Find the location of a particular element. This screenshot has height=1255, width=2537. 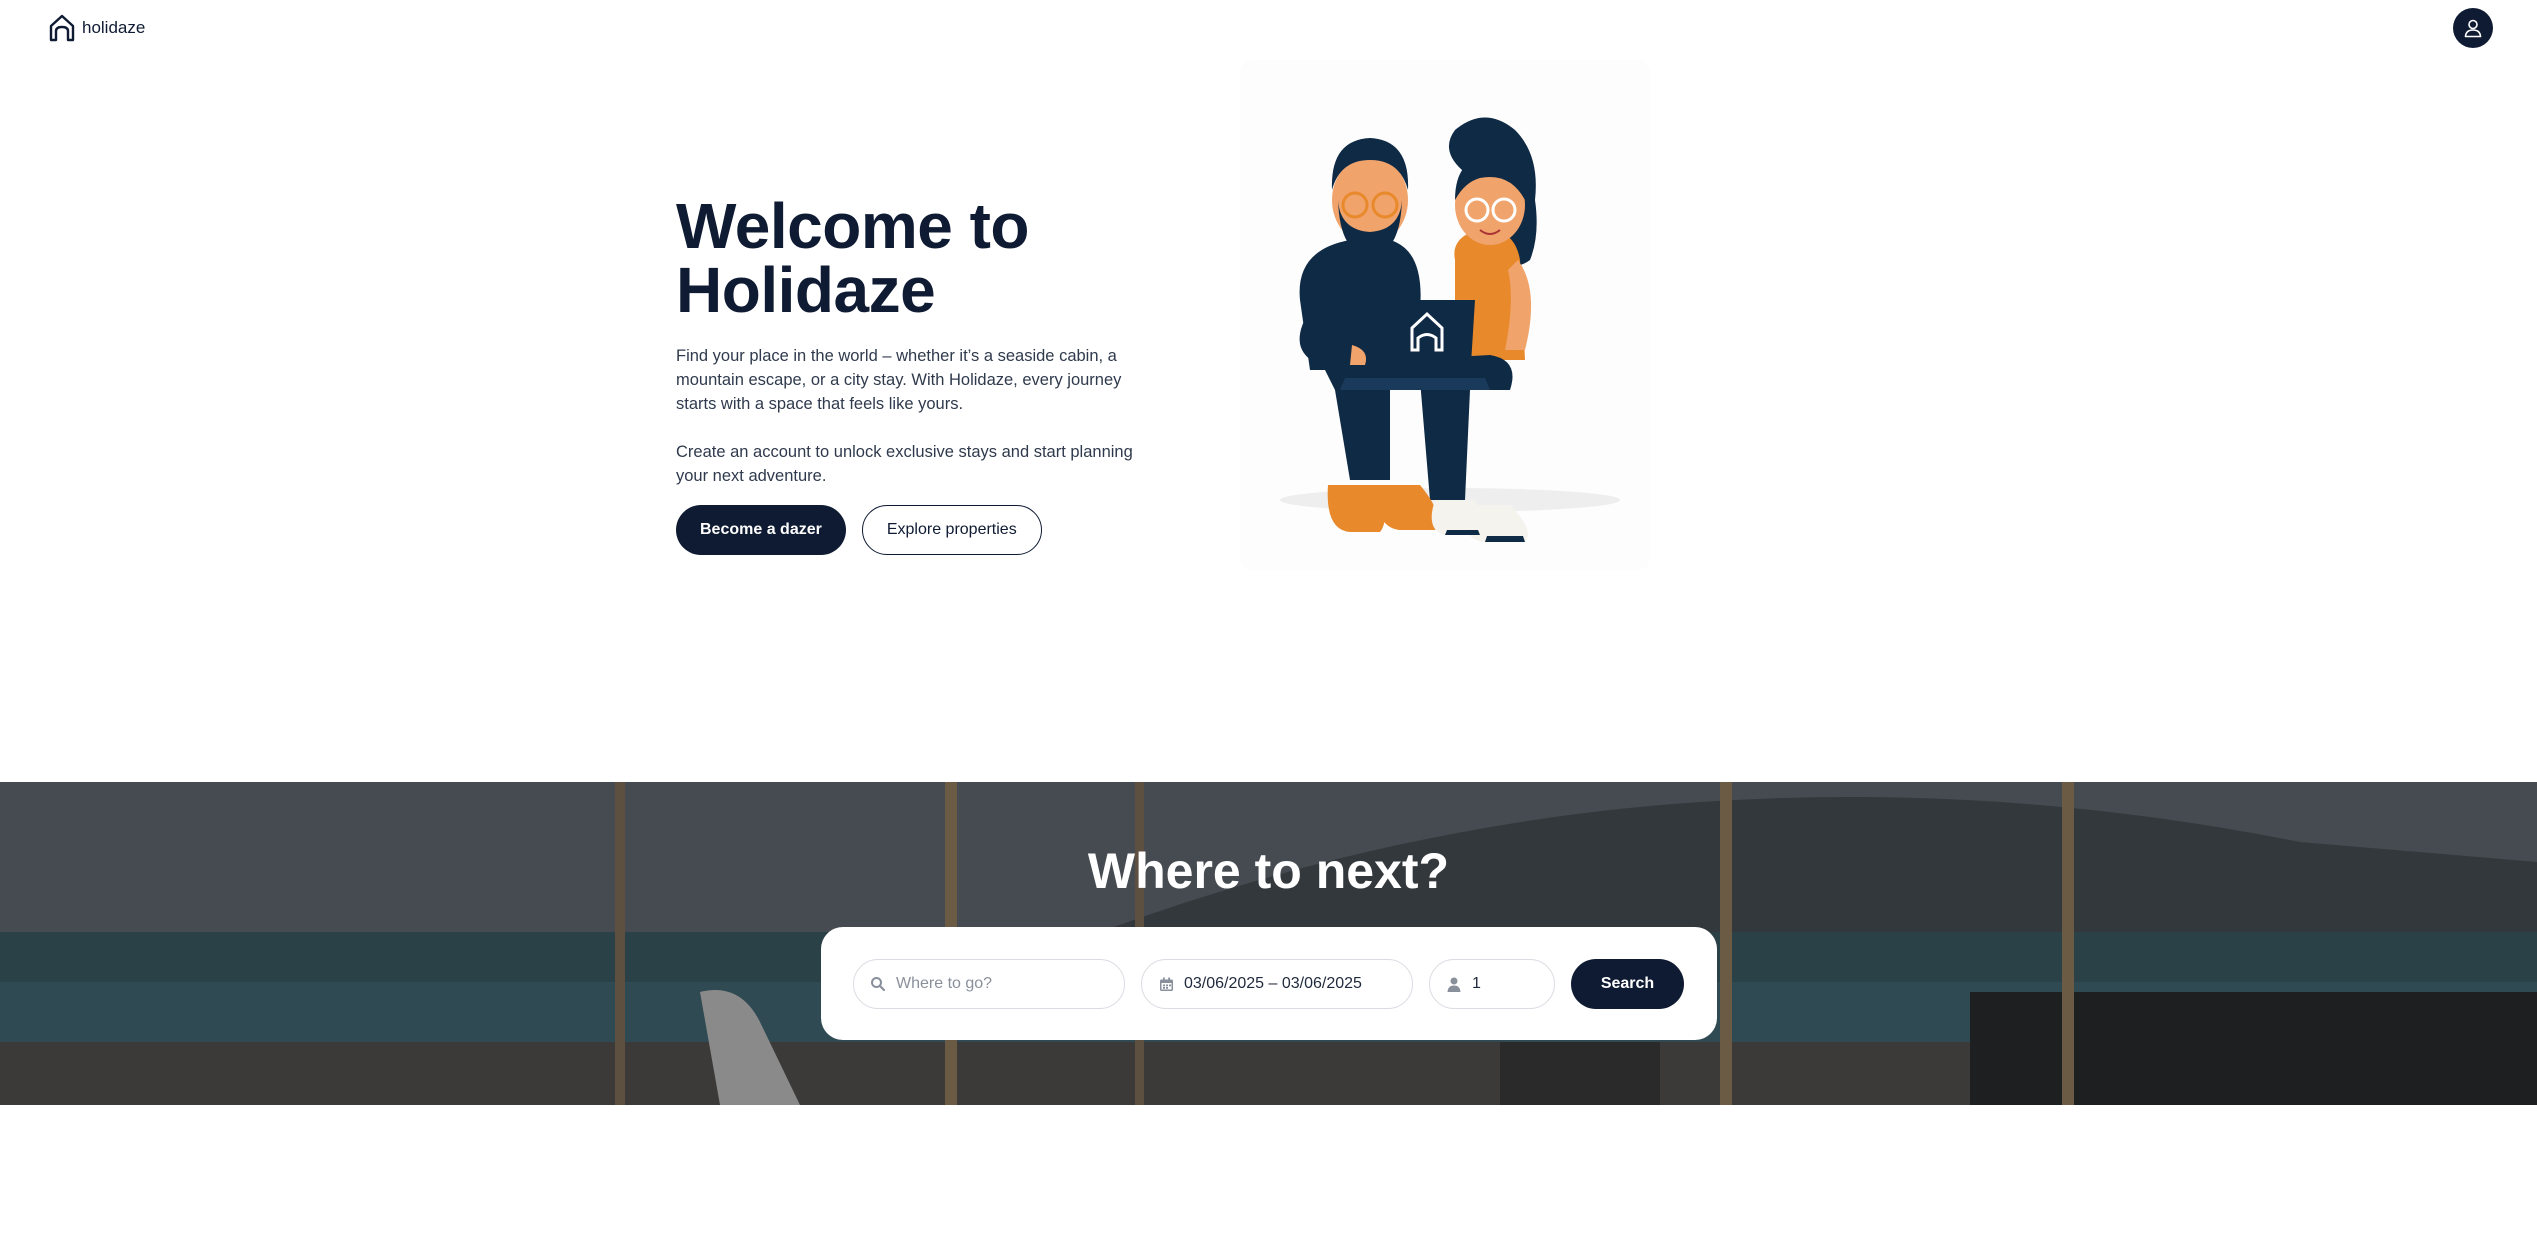

hero-title-line1: Welcome to is located at coordinates (853, 226).